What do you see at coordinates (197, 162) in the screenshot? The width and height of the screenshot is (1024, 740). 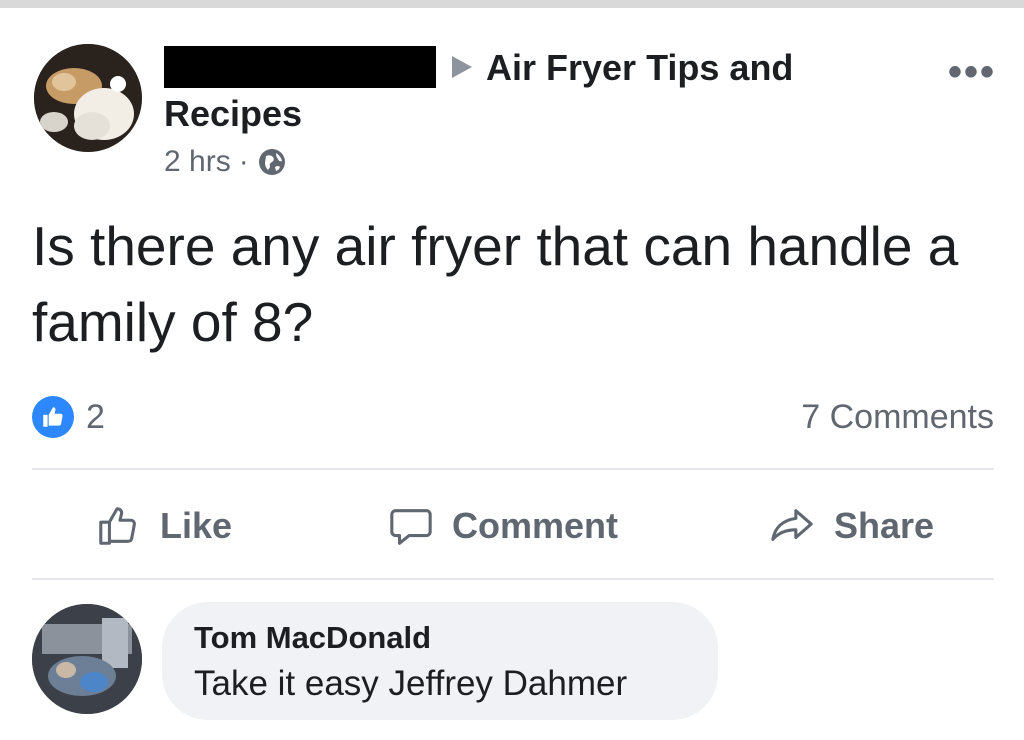 I see `post-timestamp: 2 hrs` at bounding box center [197, 162].